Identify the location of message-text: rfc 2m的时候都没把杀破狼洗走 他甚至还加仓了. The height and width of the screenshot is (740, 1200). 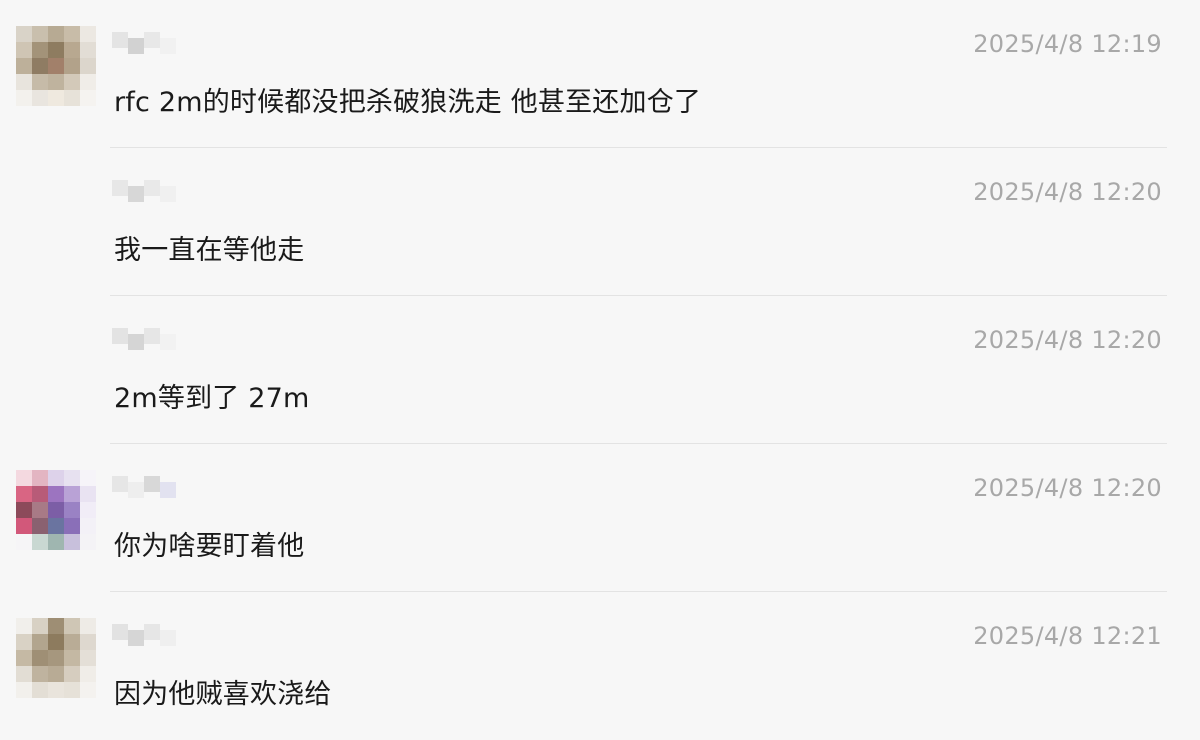
(408, 102).